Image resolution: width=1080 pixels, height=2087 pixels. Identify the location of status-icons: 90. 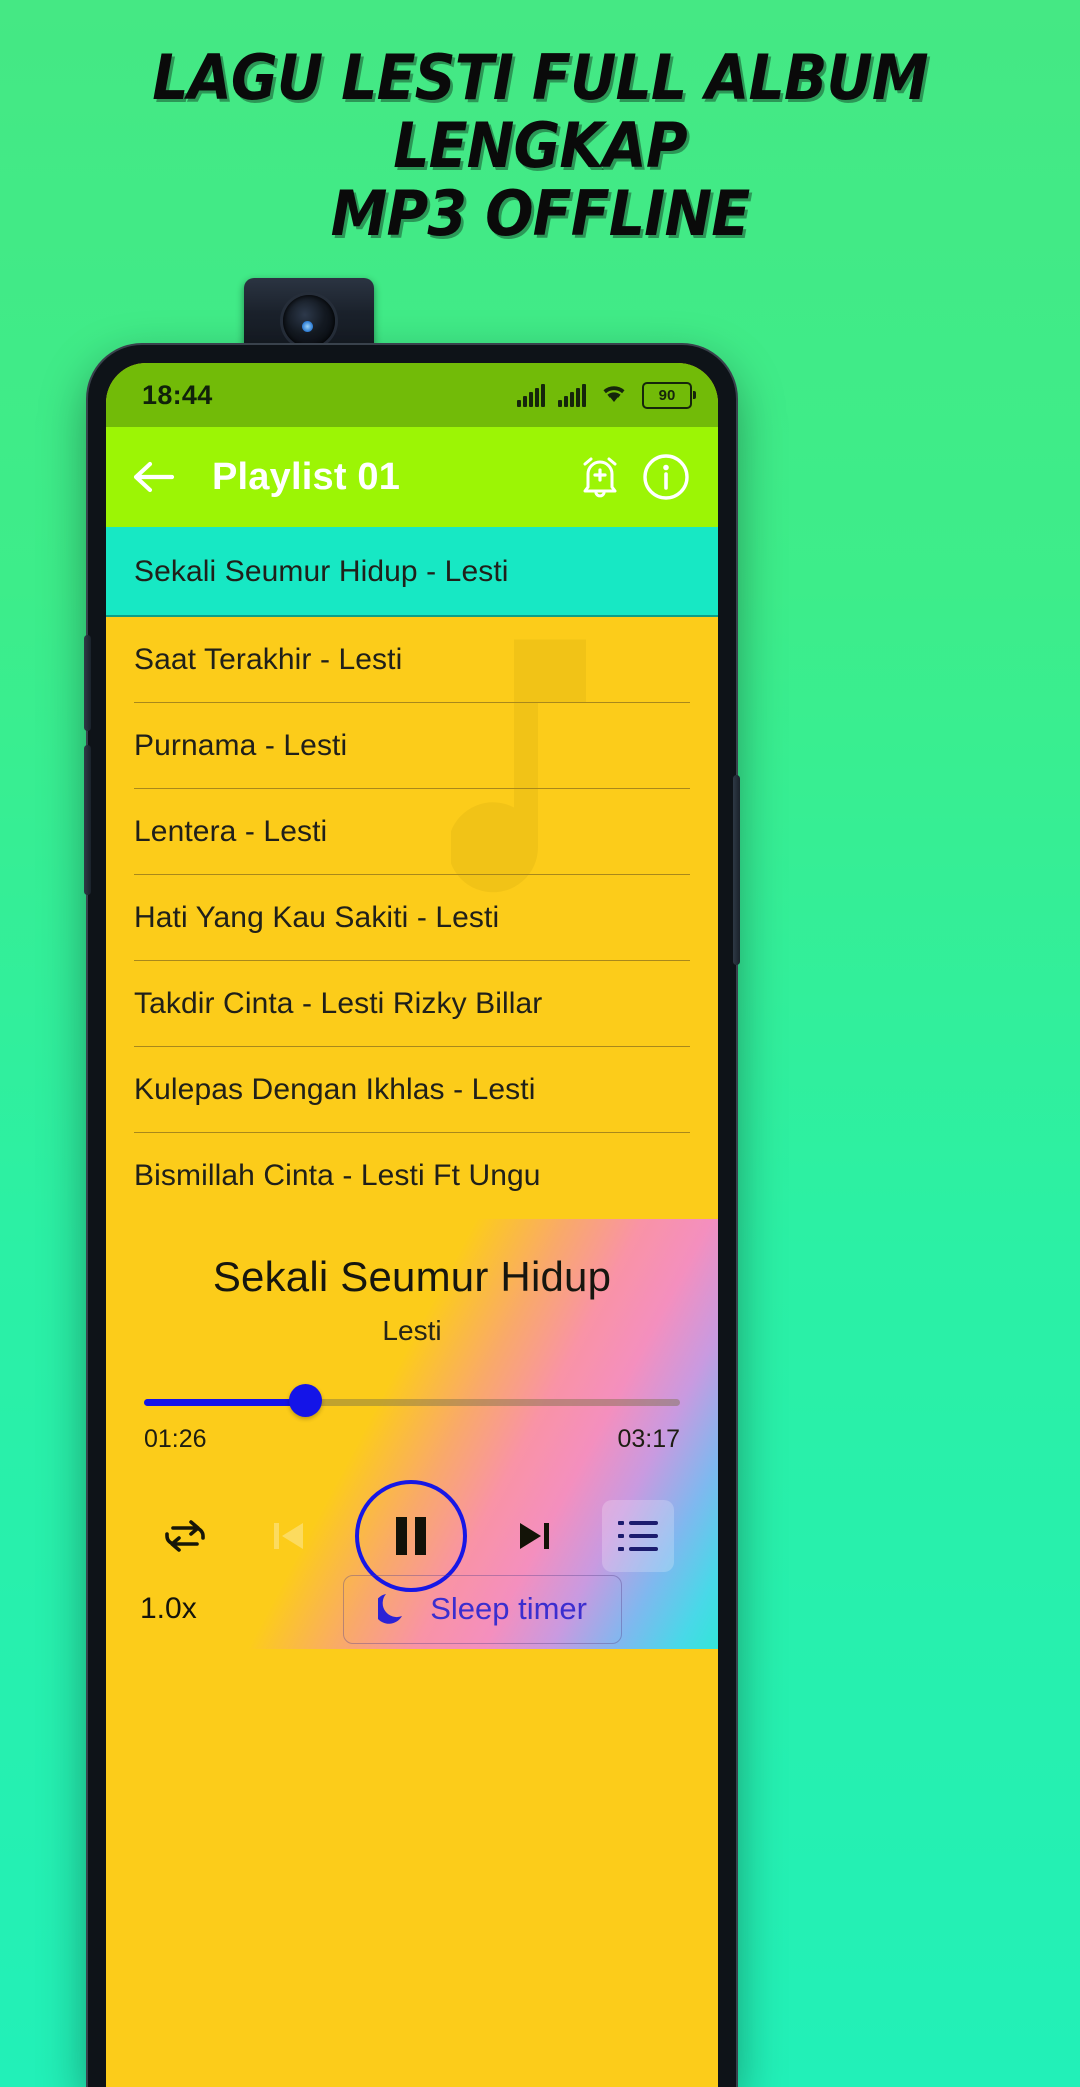
(606, 395).